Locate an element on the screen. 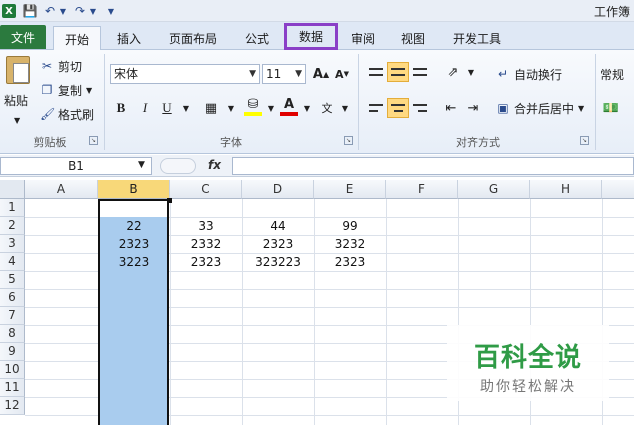 The image size is (634, 425). tab-developer: 开发工具 is located at coordinates (477, 38).